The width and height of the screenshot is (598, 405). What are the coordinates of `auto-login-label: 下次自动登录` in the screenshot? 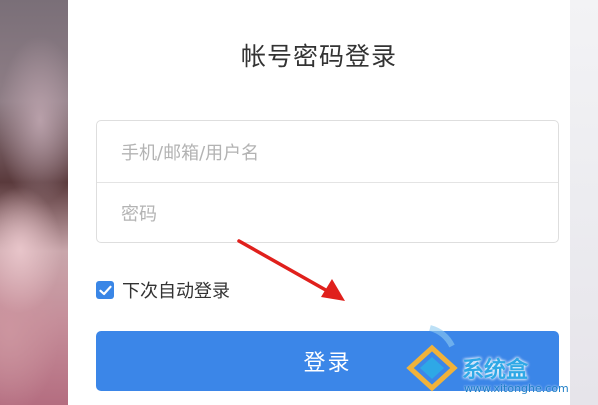 It's located at (176, 291).